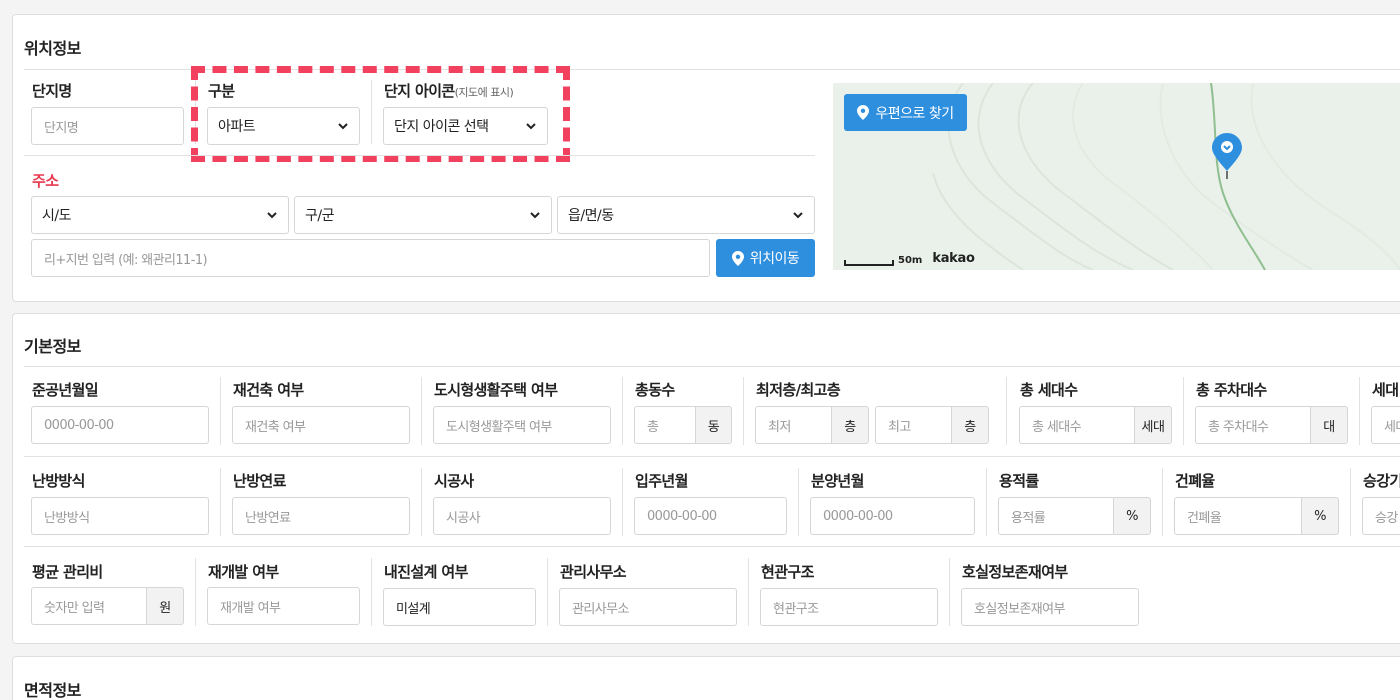 This screenshot has height=700, width=1400. Describe the element at coordinates (259, 481) in the screenshot. I see `fuel-label: 난방연료` at that location.